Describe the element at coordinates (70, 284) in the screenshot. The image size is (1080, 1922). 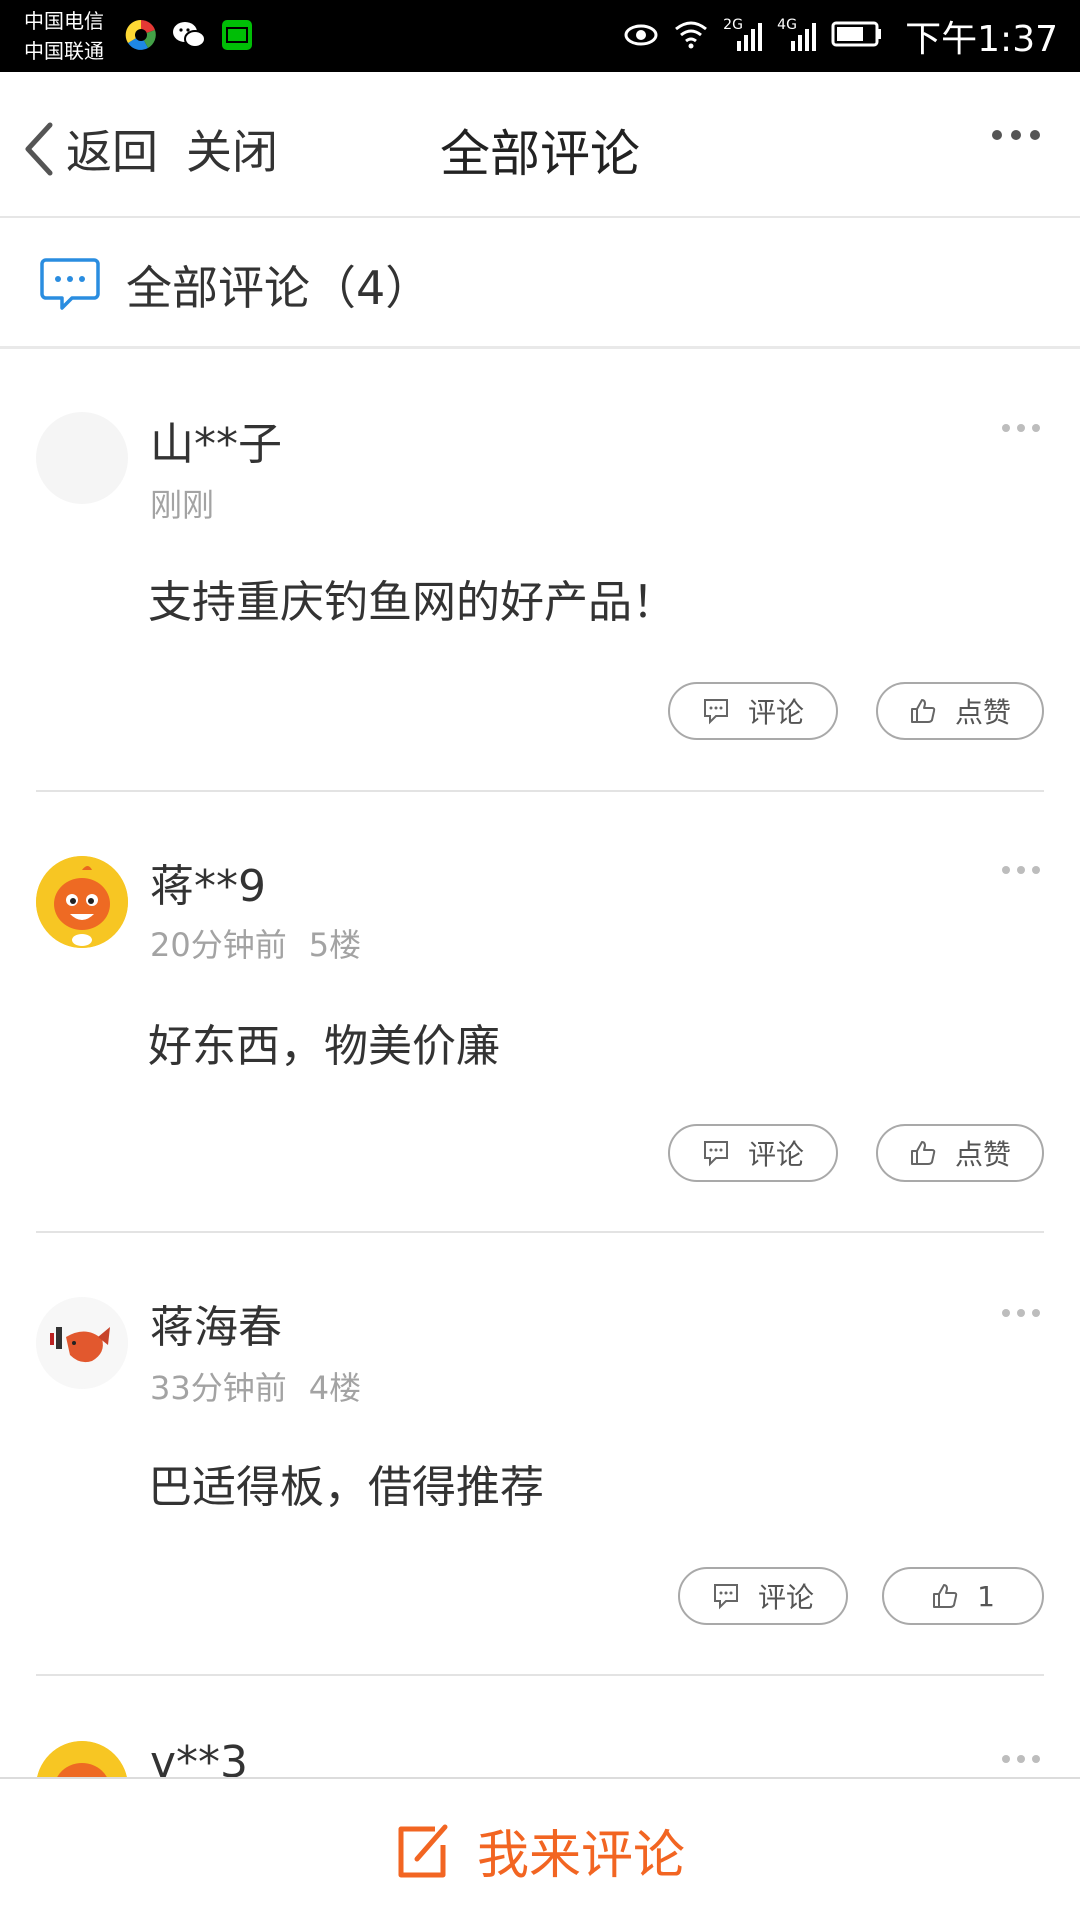
I see `comment-bubble-icon` at that location.